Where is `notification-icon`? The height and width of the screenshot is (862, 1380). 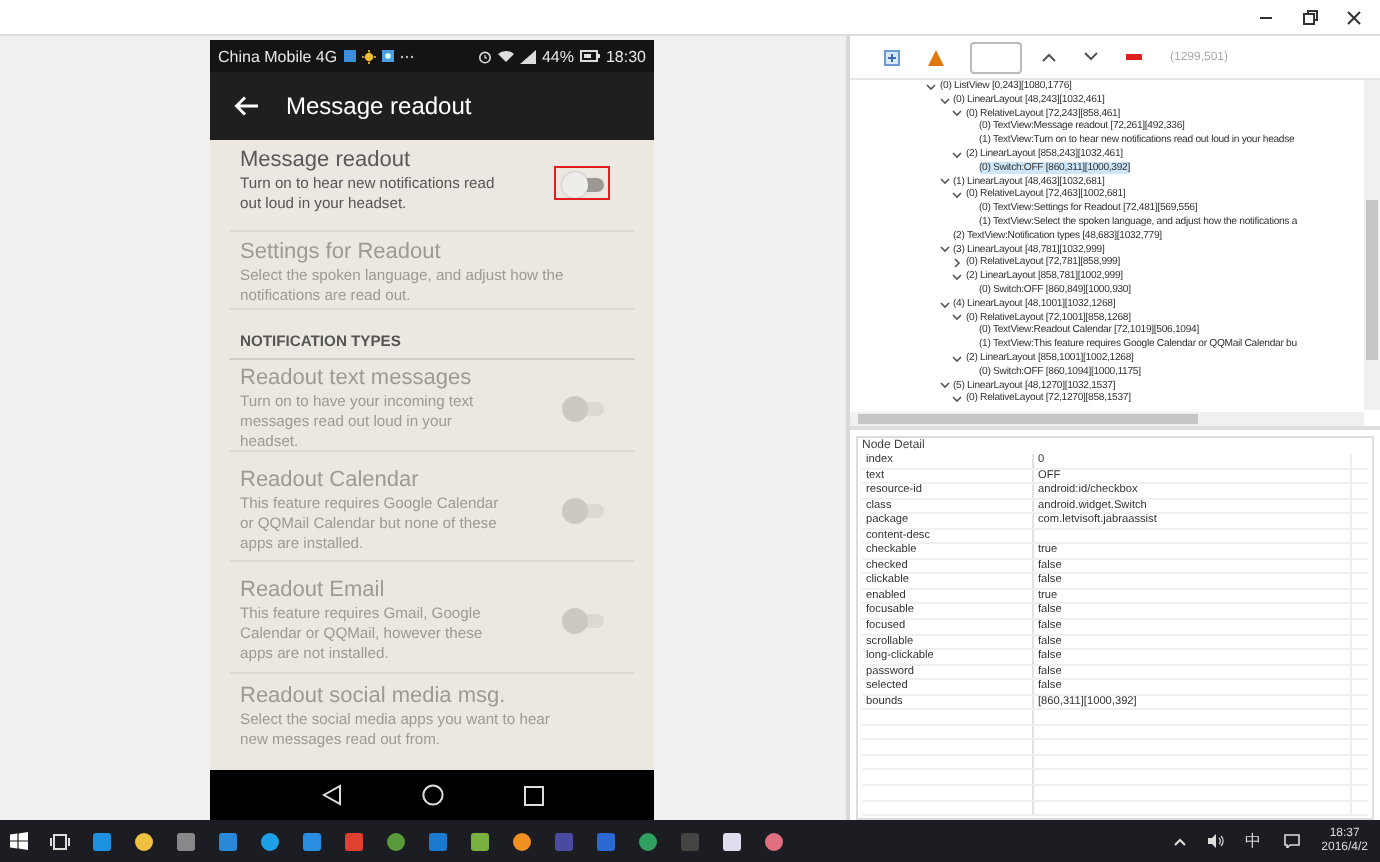 notification-icon is located at coordinates (1291, 841).